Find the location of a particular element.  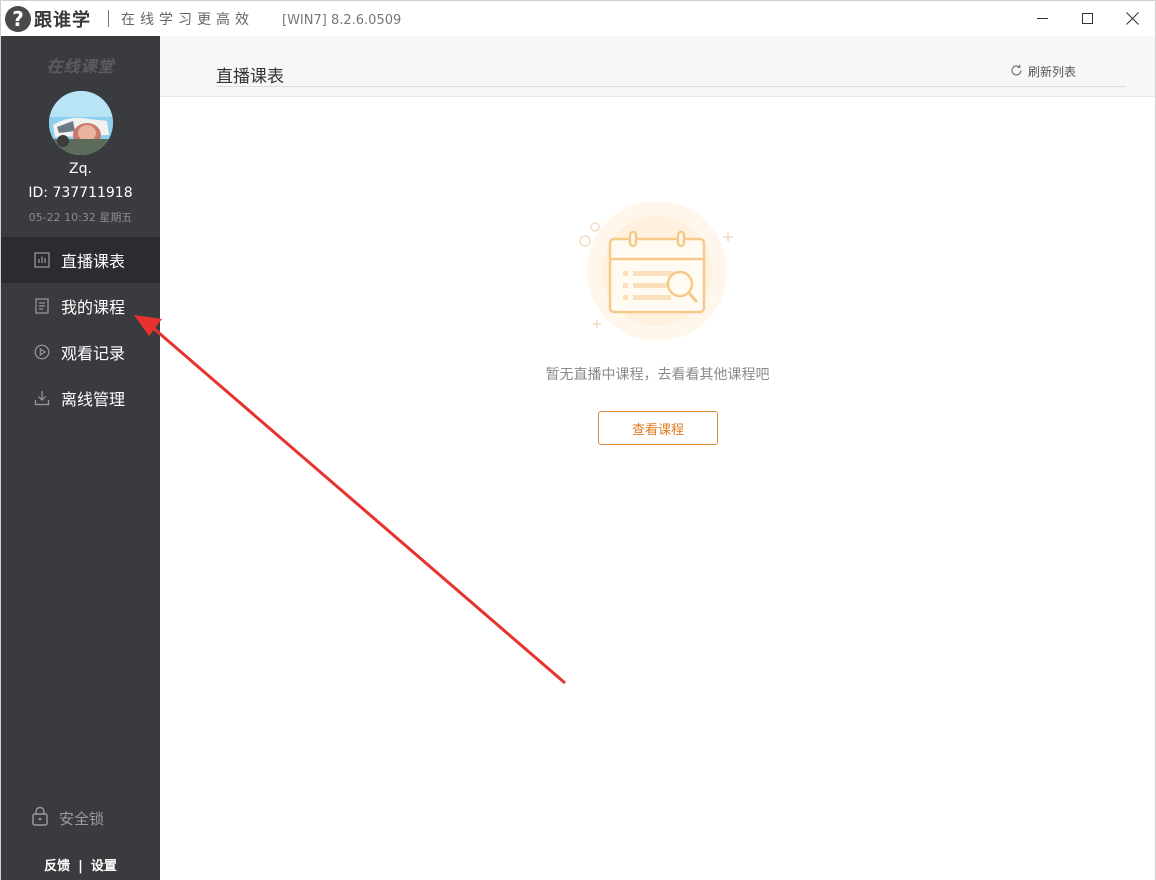

refresh-label: 刷新列表 is located at coordinates (1052, 72).